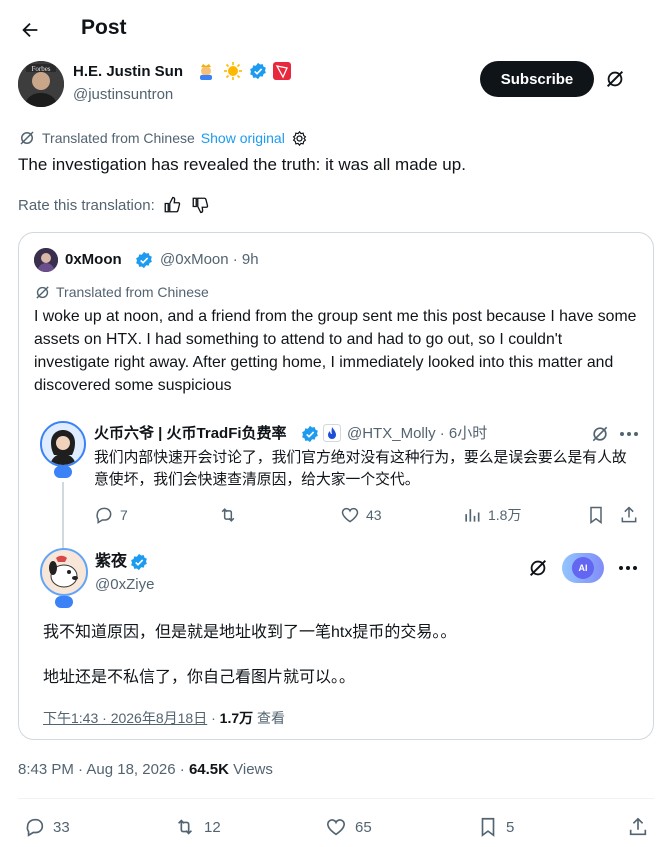 This screenshot has width=670, height=847. Describe the element at coordinates (271, 718) in the screenshot. I see `embedded-views-word: 查看` at that location.